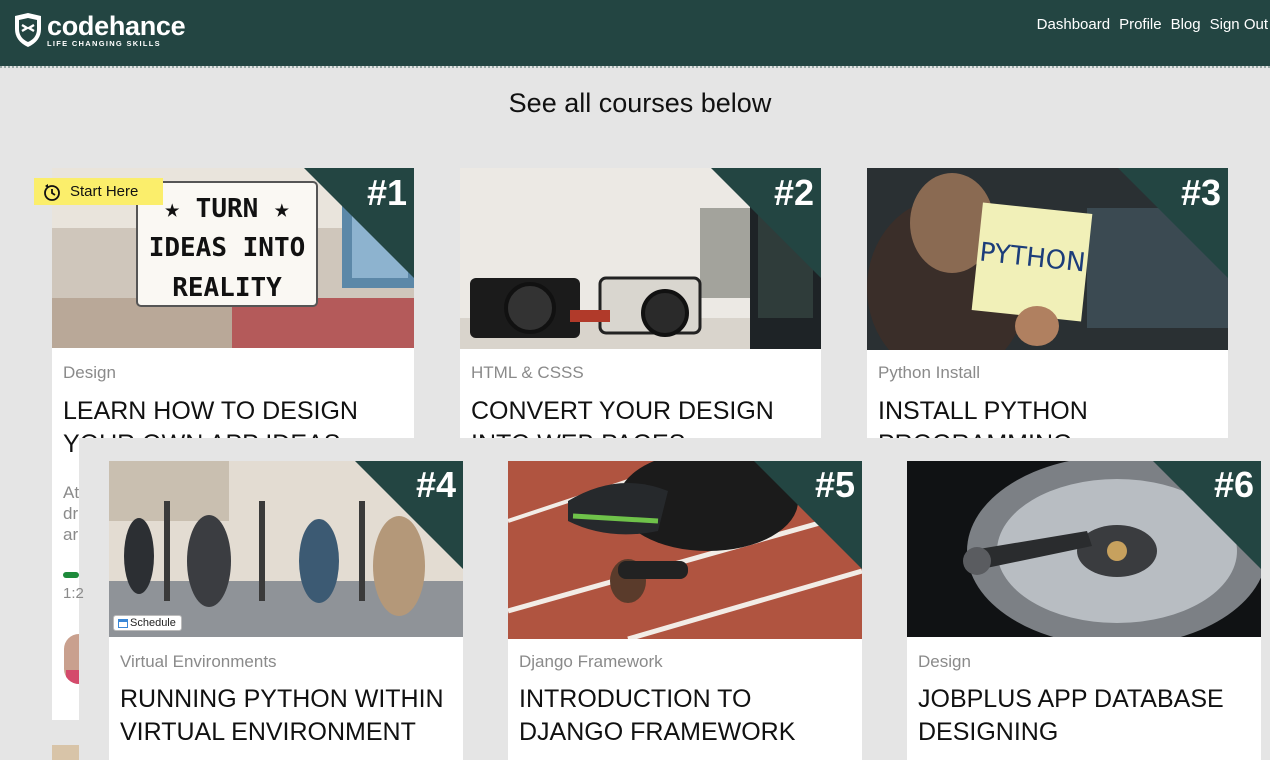  I want to click on course-category: HTML & CSSS, so click(527, 372).